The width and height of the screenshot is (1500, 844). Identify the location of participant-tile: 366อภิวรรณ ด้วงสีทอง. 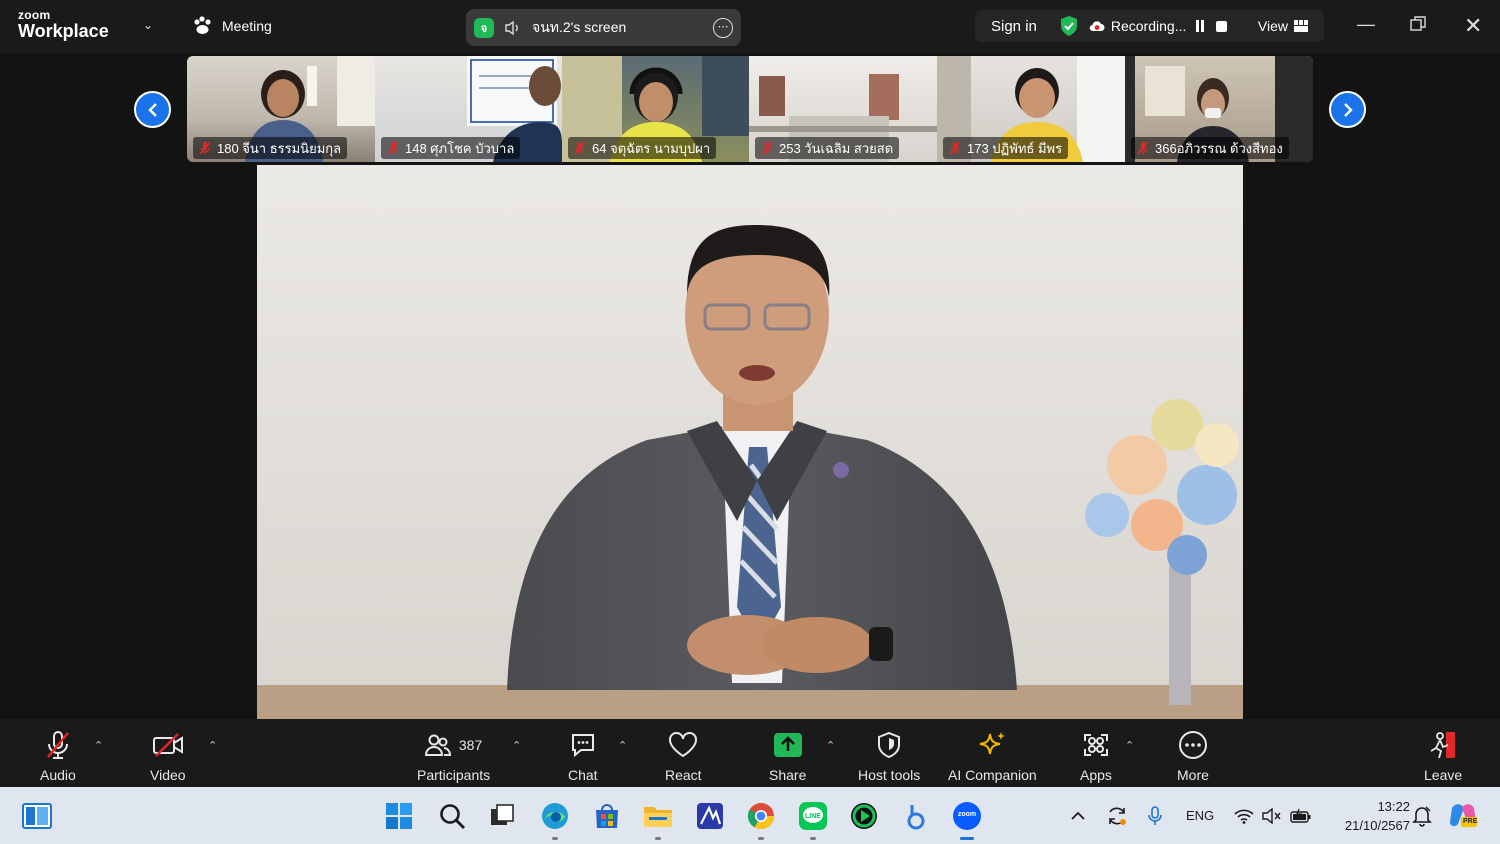
(1219, 109).